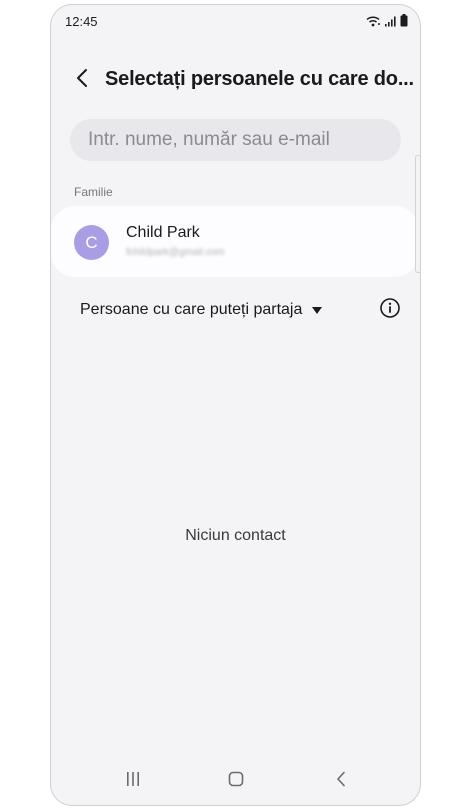 Image resolution: width=470 pixels, height=810 pixels. Describe the element at coordinates (404, 20) in the screenshot. I see `battery-icon` at that location.